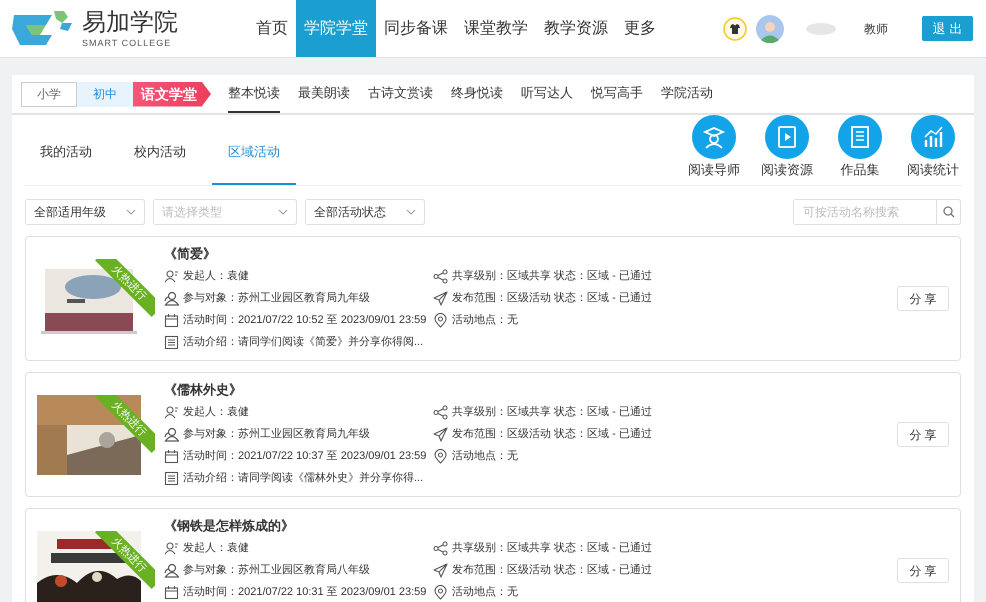 This screenshot has height=602, width=986. I want to click on subnav-tab: 古诗文赏读, so click(400, 94).